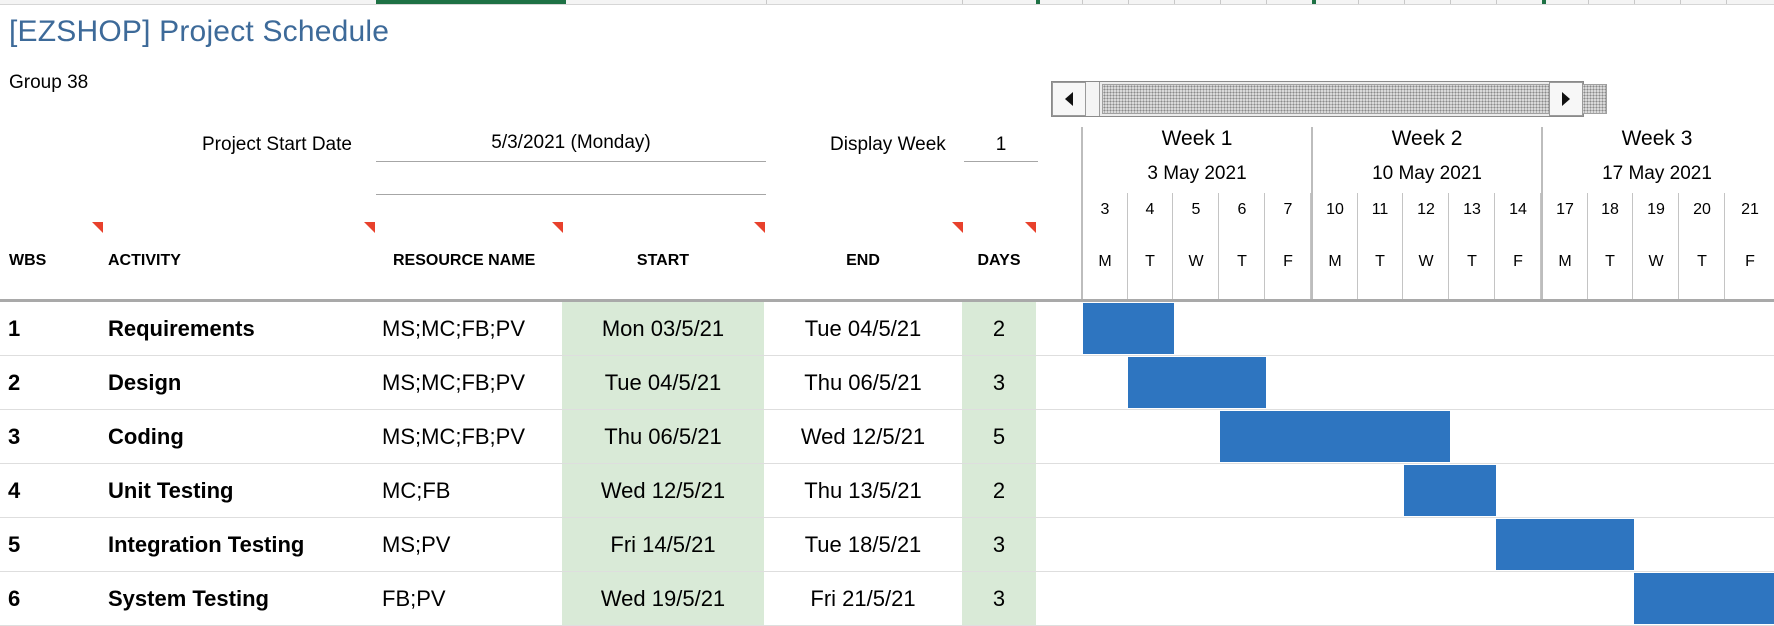  Describe the element at coordinates (999, 436) in the screenshot. I see `days-cell: 5` at that location.